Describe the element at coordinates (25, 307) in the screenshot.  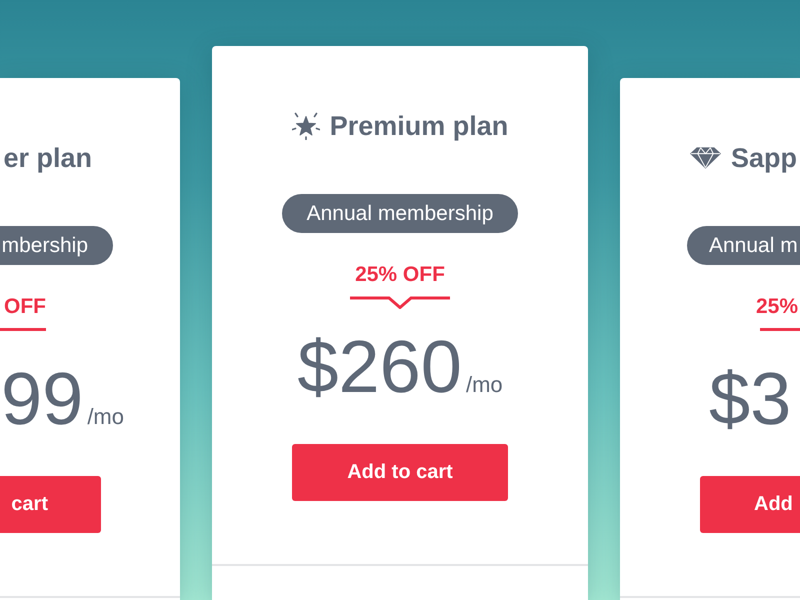
I see `discount-label: OFF` at that location.